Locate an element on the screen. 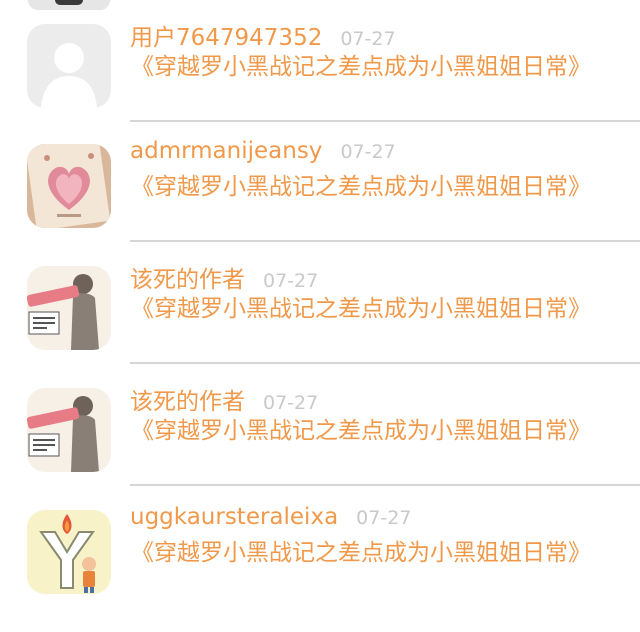 The width and height of the screenshot is (640, 632). previous-item-avatar-edge is located at coordinates (69, 5).